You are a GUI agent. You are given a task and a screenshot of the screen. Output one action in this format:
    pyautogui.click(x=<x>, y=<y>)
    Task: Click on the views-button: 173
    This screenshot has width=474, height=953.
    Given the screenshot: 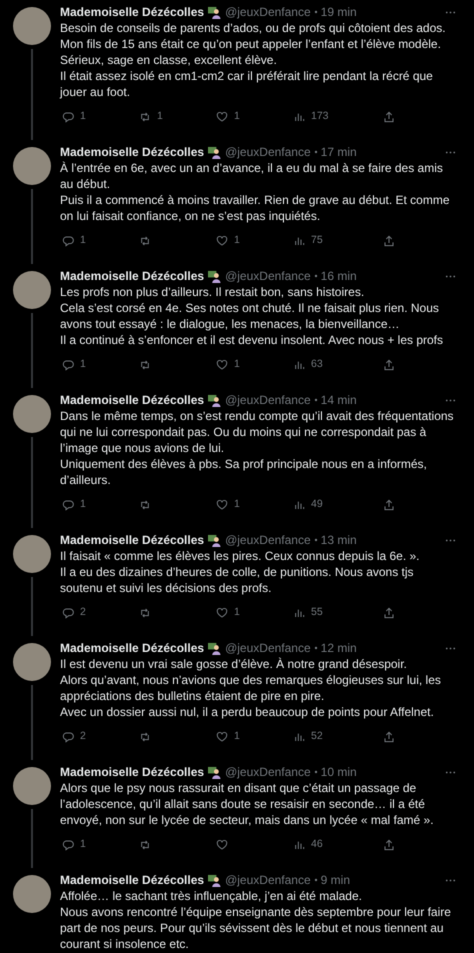 What is the action you would take?
    pyautogui.click(x=331, y=116)
    